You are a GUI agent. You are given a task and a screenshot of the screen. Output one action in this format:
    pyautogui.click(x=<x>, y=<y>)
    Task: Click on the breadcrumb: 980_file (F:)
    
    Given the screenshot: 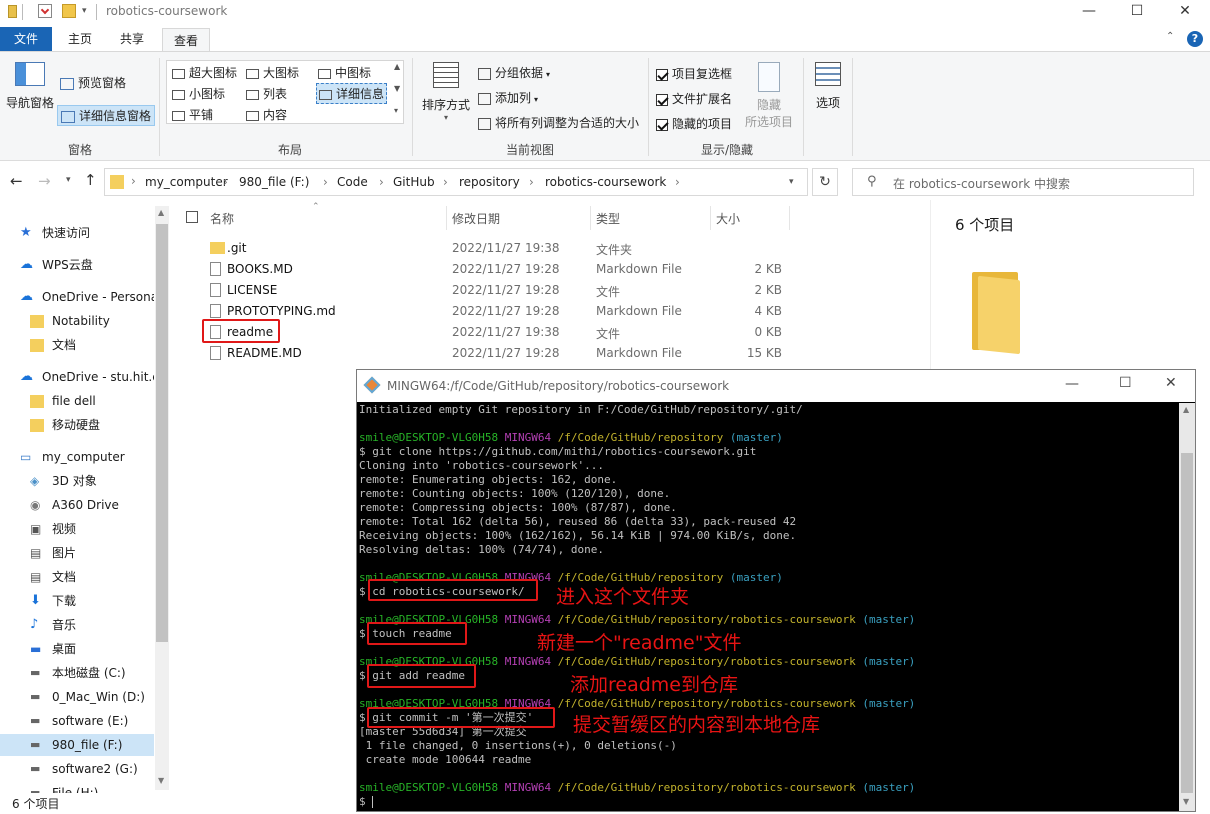 What is the action you would take?
    pyautogui.click(x=274, y=182)
    